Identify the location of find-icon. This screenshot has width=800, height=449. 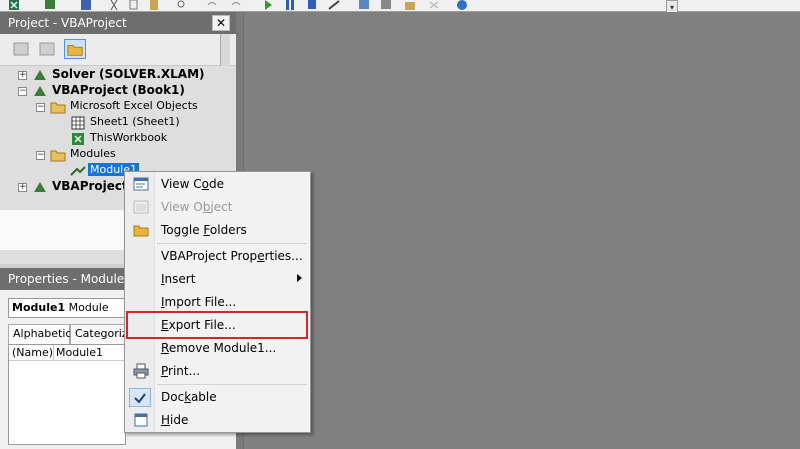
(182, 5).